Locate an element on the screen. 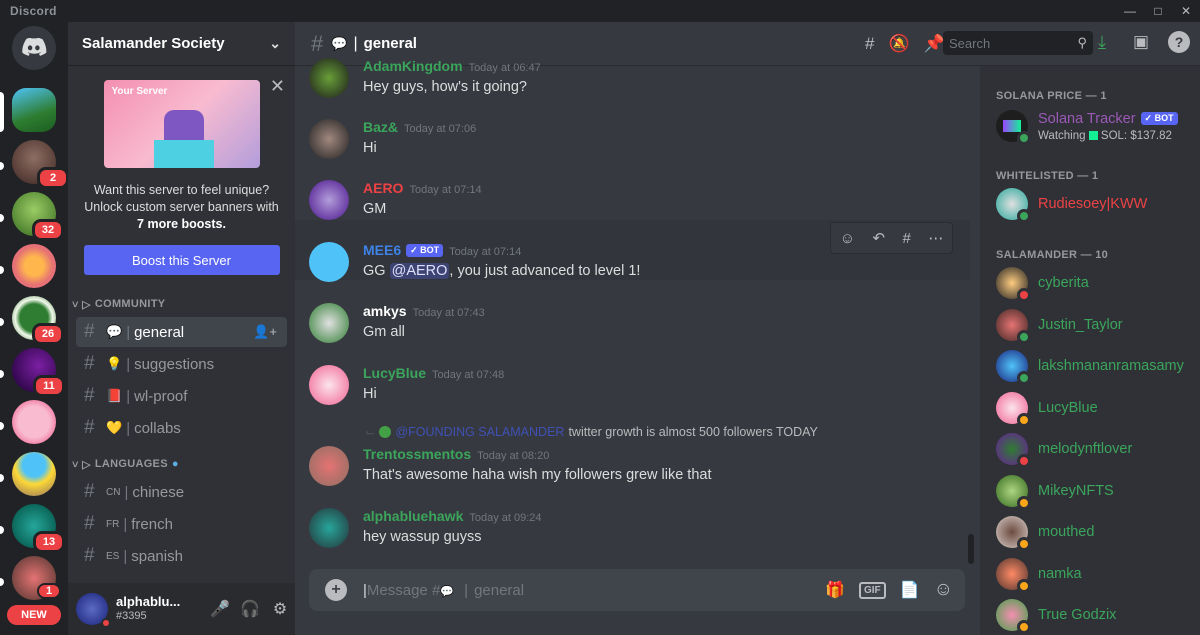 Image resolution: width=1200 pixels, height=635 pixels. placeholder-channel: general is located at coordinates (499, 590).